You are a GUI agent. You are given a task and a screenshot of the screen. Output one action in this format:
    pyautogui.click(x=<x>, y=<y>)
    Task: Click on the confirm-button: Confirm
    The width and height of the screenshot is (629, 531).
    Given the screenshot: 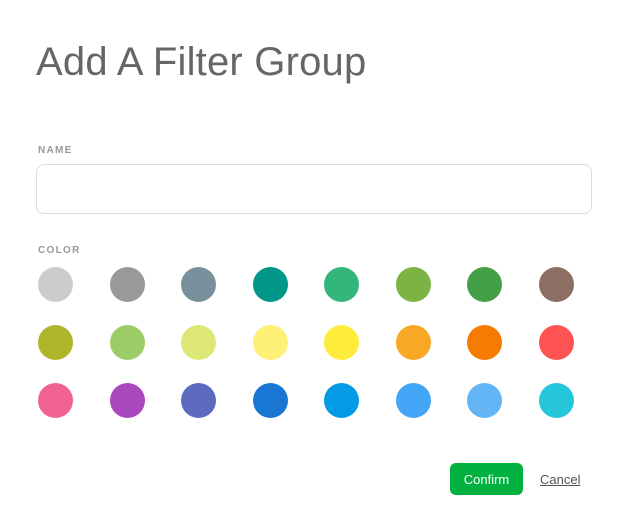 What is the action you would take?
    pyautogui.click(x=486, y=479)
    